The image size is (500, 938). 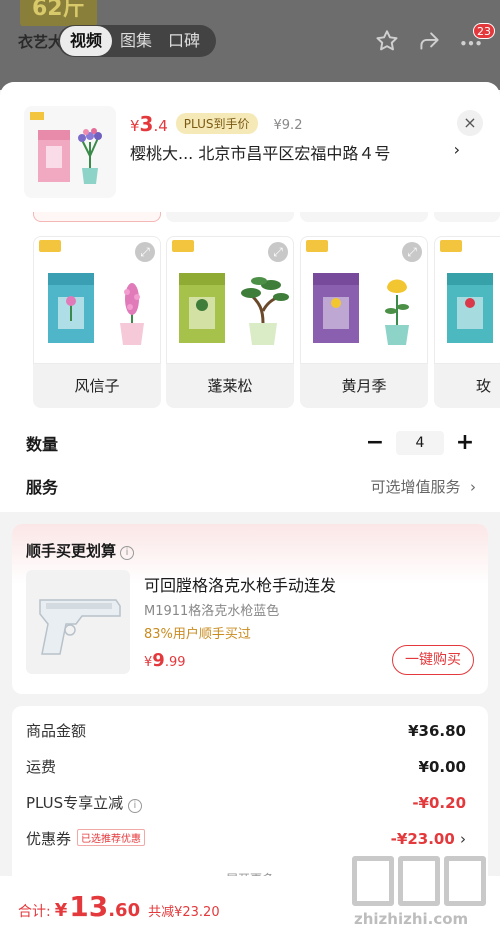 I want to click on summary-row-plus-discount: PLUS专享立减 i -¥0.20, so click(x=246, y=803).